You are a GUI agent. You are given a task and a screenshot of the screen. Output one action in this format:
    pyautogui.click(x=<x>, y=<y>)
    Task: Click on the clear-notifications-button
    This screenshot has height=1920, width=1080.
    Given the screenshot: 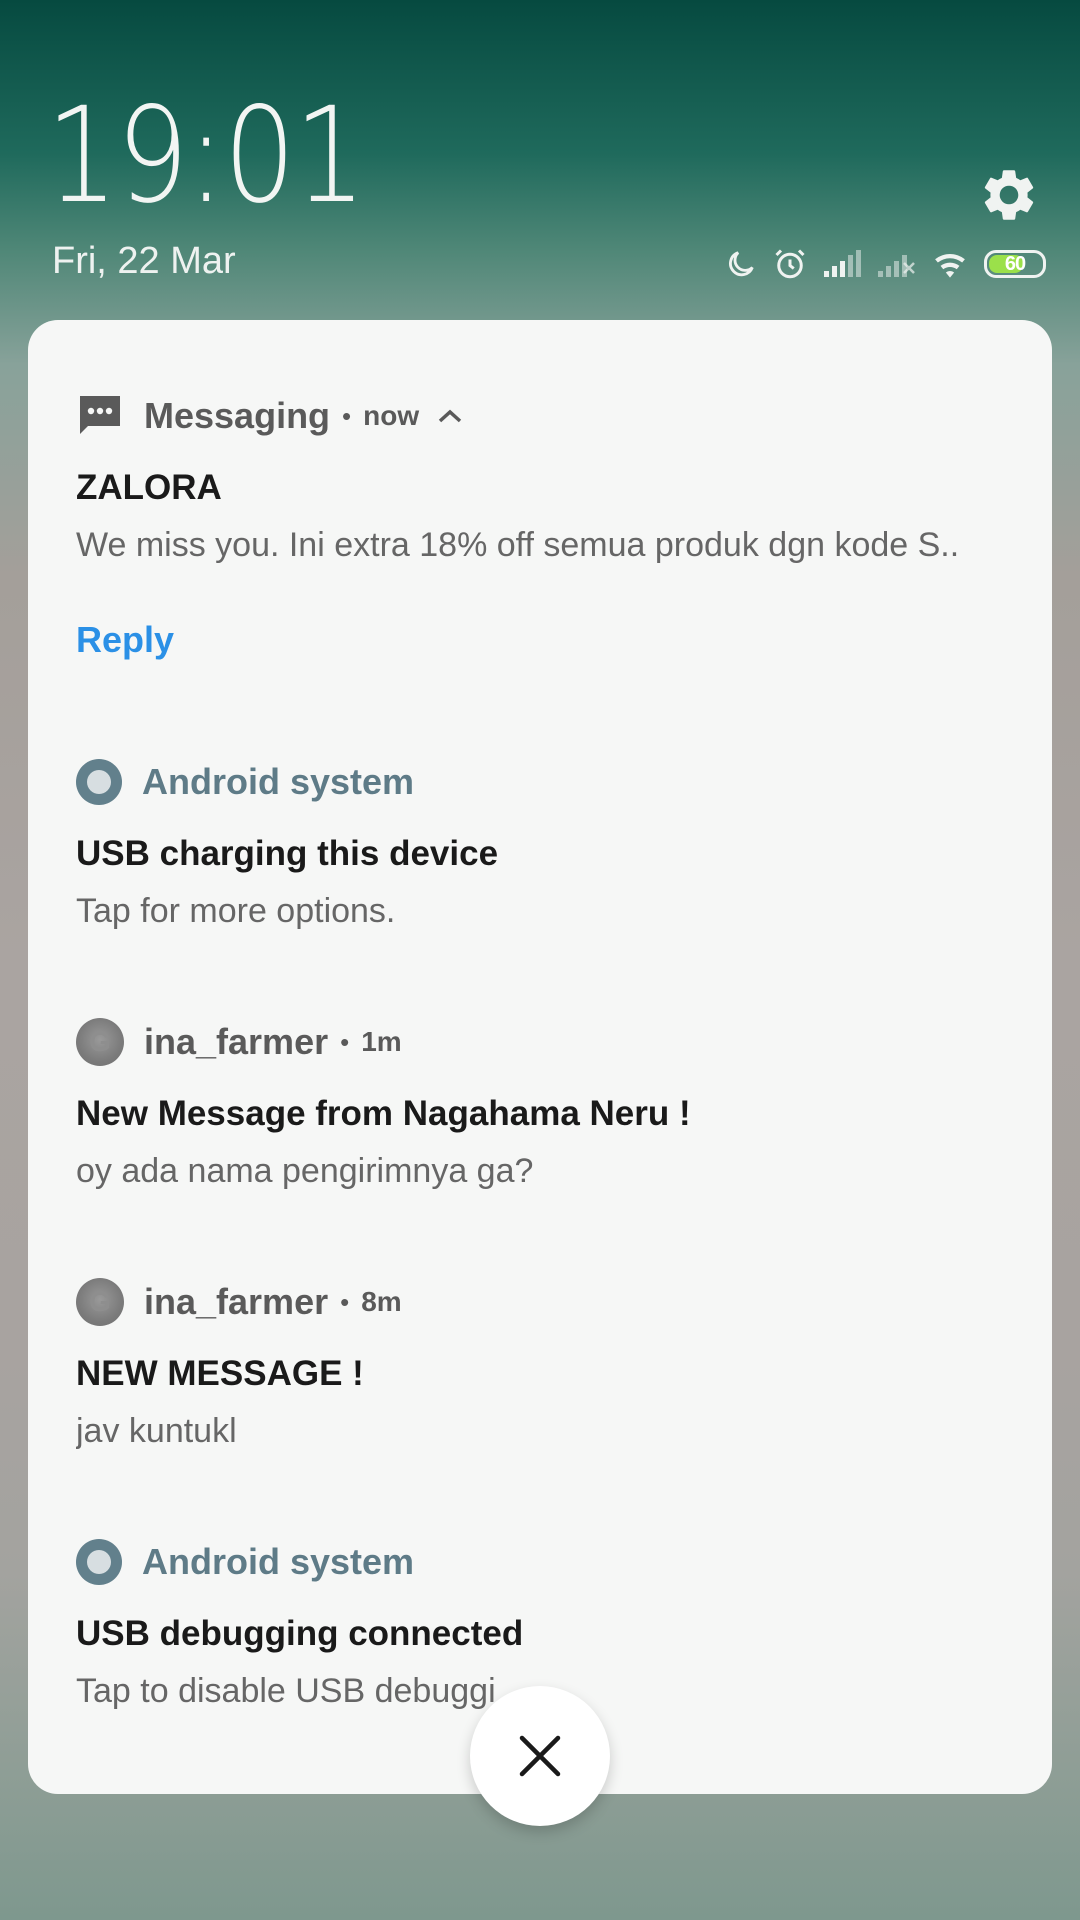 What is the action you would take?
    pyautogui.click(x=540, y=1756)
    